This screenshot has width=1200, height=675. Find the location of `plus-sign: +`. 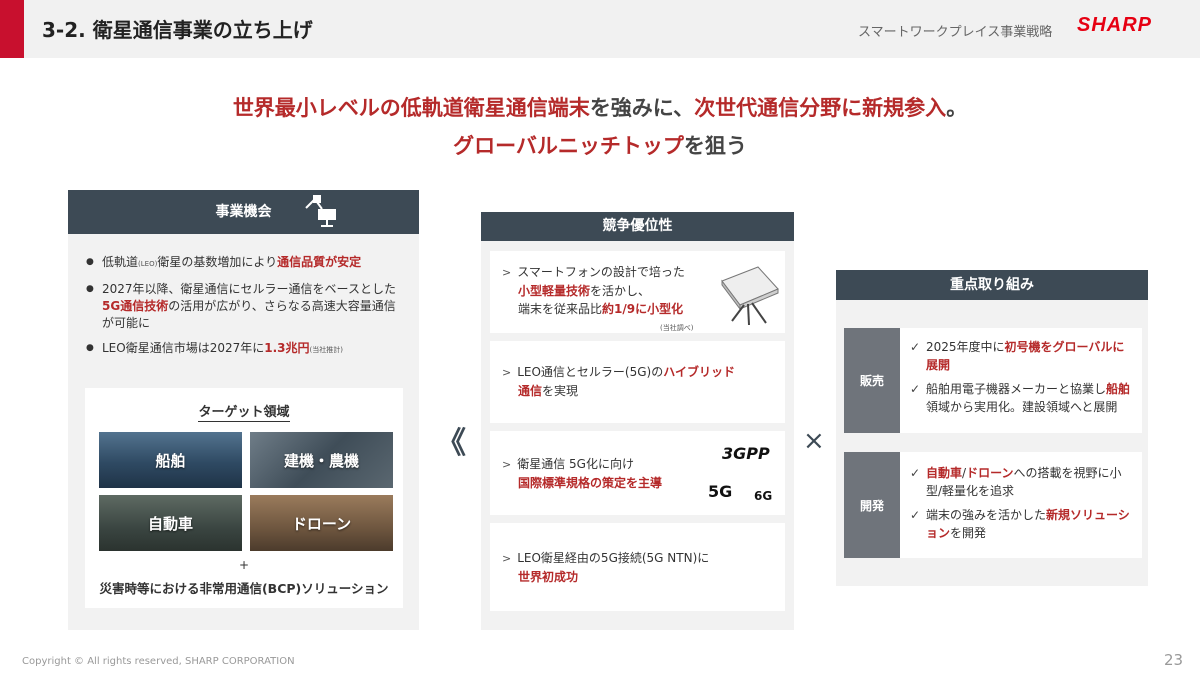

plus-sign: + is located at coordinates (244, 565).